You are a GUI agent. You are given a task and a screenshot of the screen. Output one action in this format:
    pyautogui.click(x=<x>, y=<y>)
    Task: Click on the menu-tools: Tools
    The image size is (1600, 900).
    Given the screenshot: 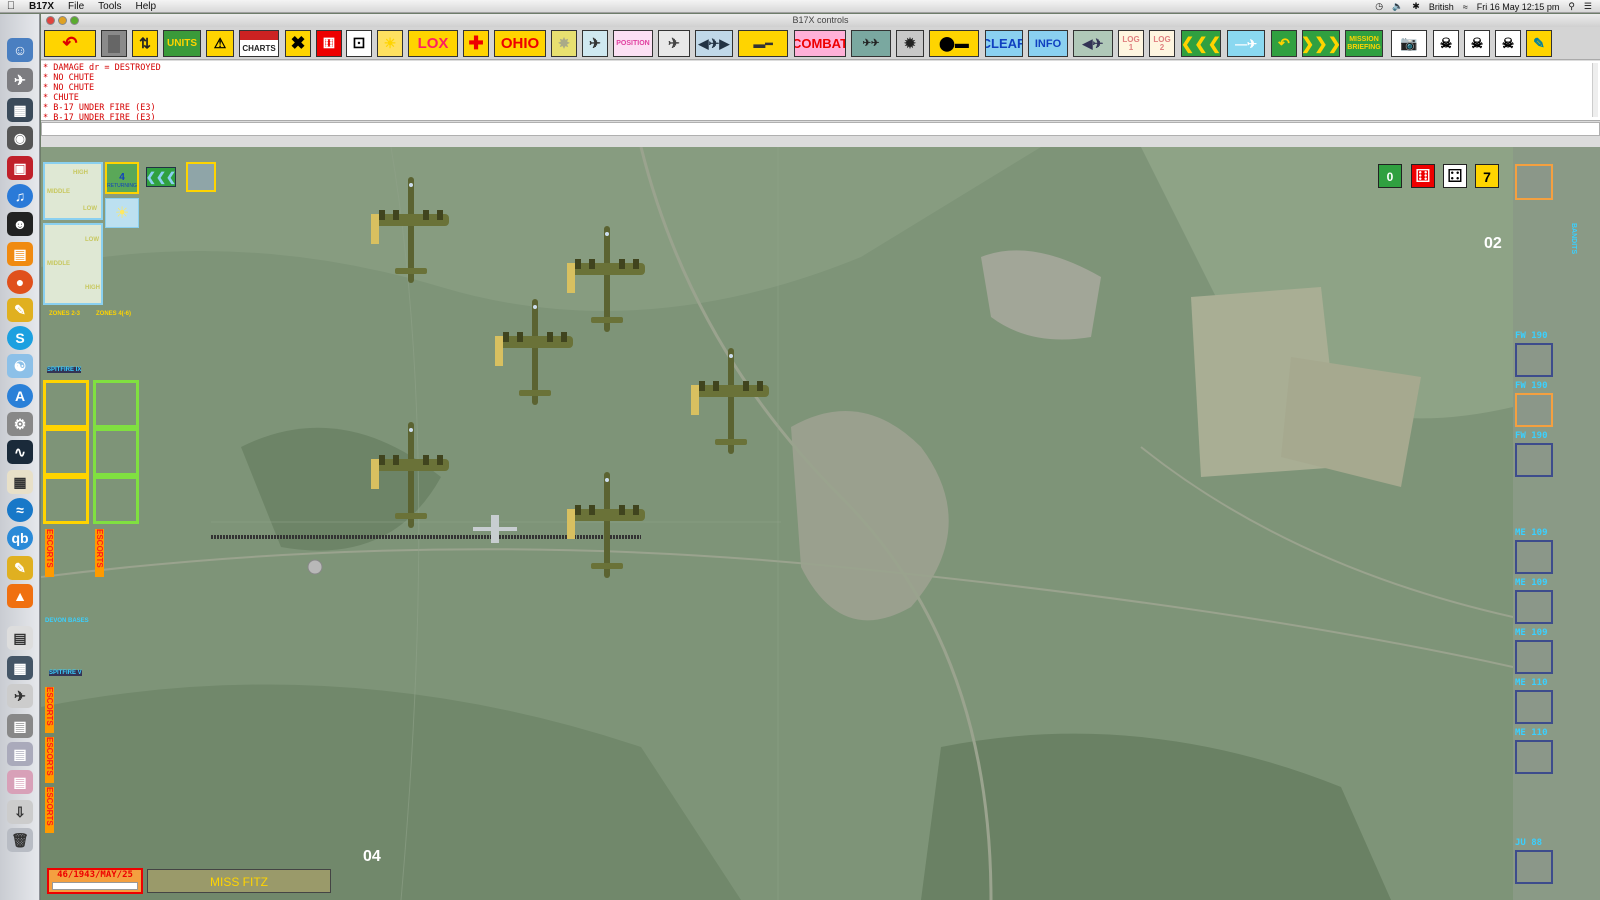 What is the action you would take?
    pyautogui.click(x=109, y=6)
    